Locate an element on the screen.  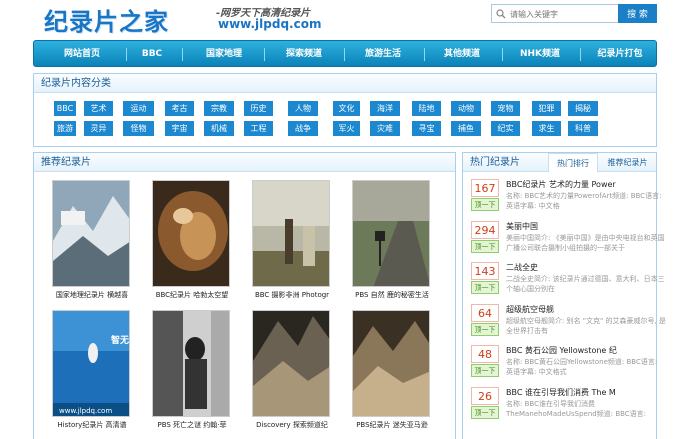
doc-card: PBS纪录片 迷失亚马逊 is located at coordinates (389, 374).